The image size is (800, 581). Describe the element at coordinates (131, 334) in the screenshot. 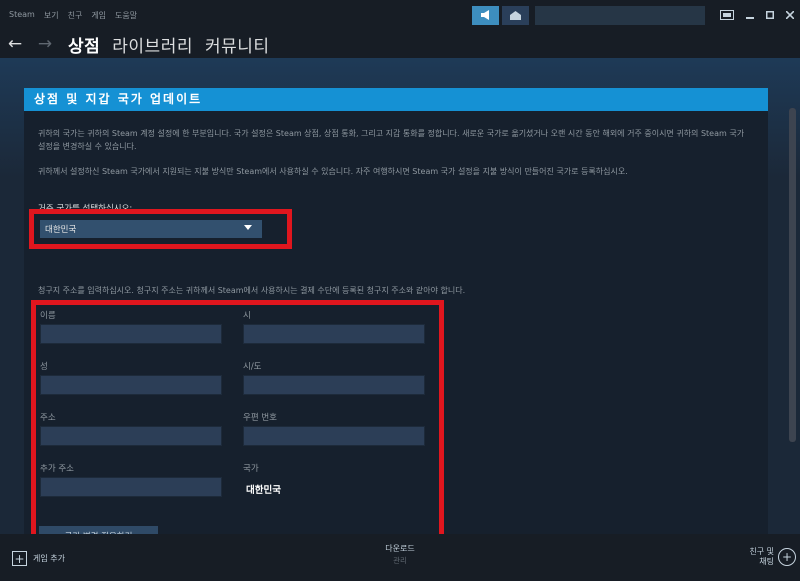

I see `first-name-field` at that location.